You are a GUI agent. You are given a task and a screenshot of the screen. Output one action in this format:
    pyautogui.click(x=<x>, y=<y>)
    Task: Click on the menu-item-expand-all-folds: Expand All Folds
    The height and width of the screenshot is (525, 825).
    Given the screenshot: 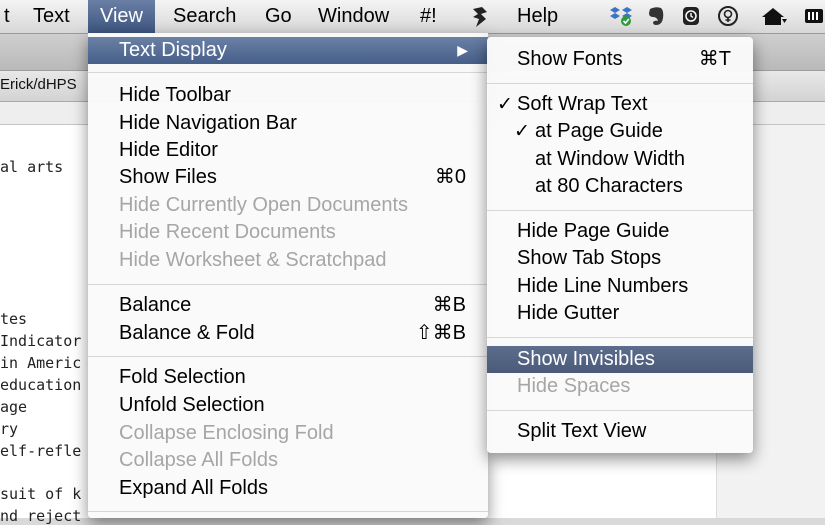 What is the action you would take?
    pyautogui.click(x=288, y=488)
    